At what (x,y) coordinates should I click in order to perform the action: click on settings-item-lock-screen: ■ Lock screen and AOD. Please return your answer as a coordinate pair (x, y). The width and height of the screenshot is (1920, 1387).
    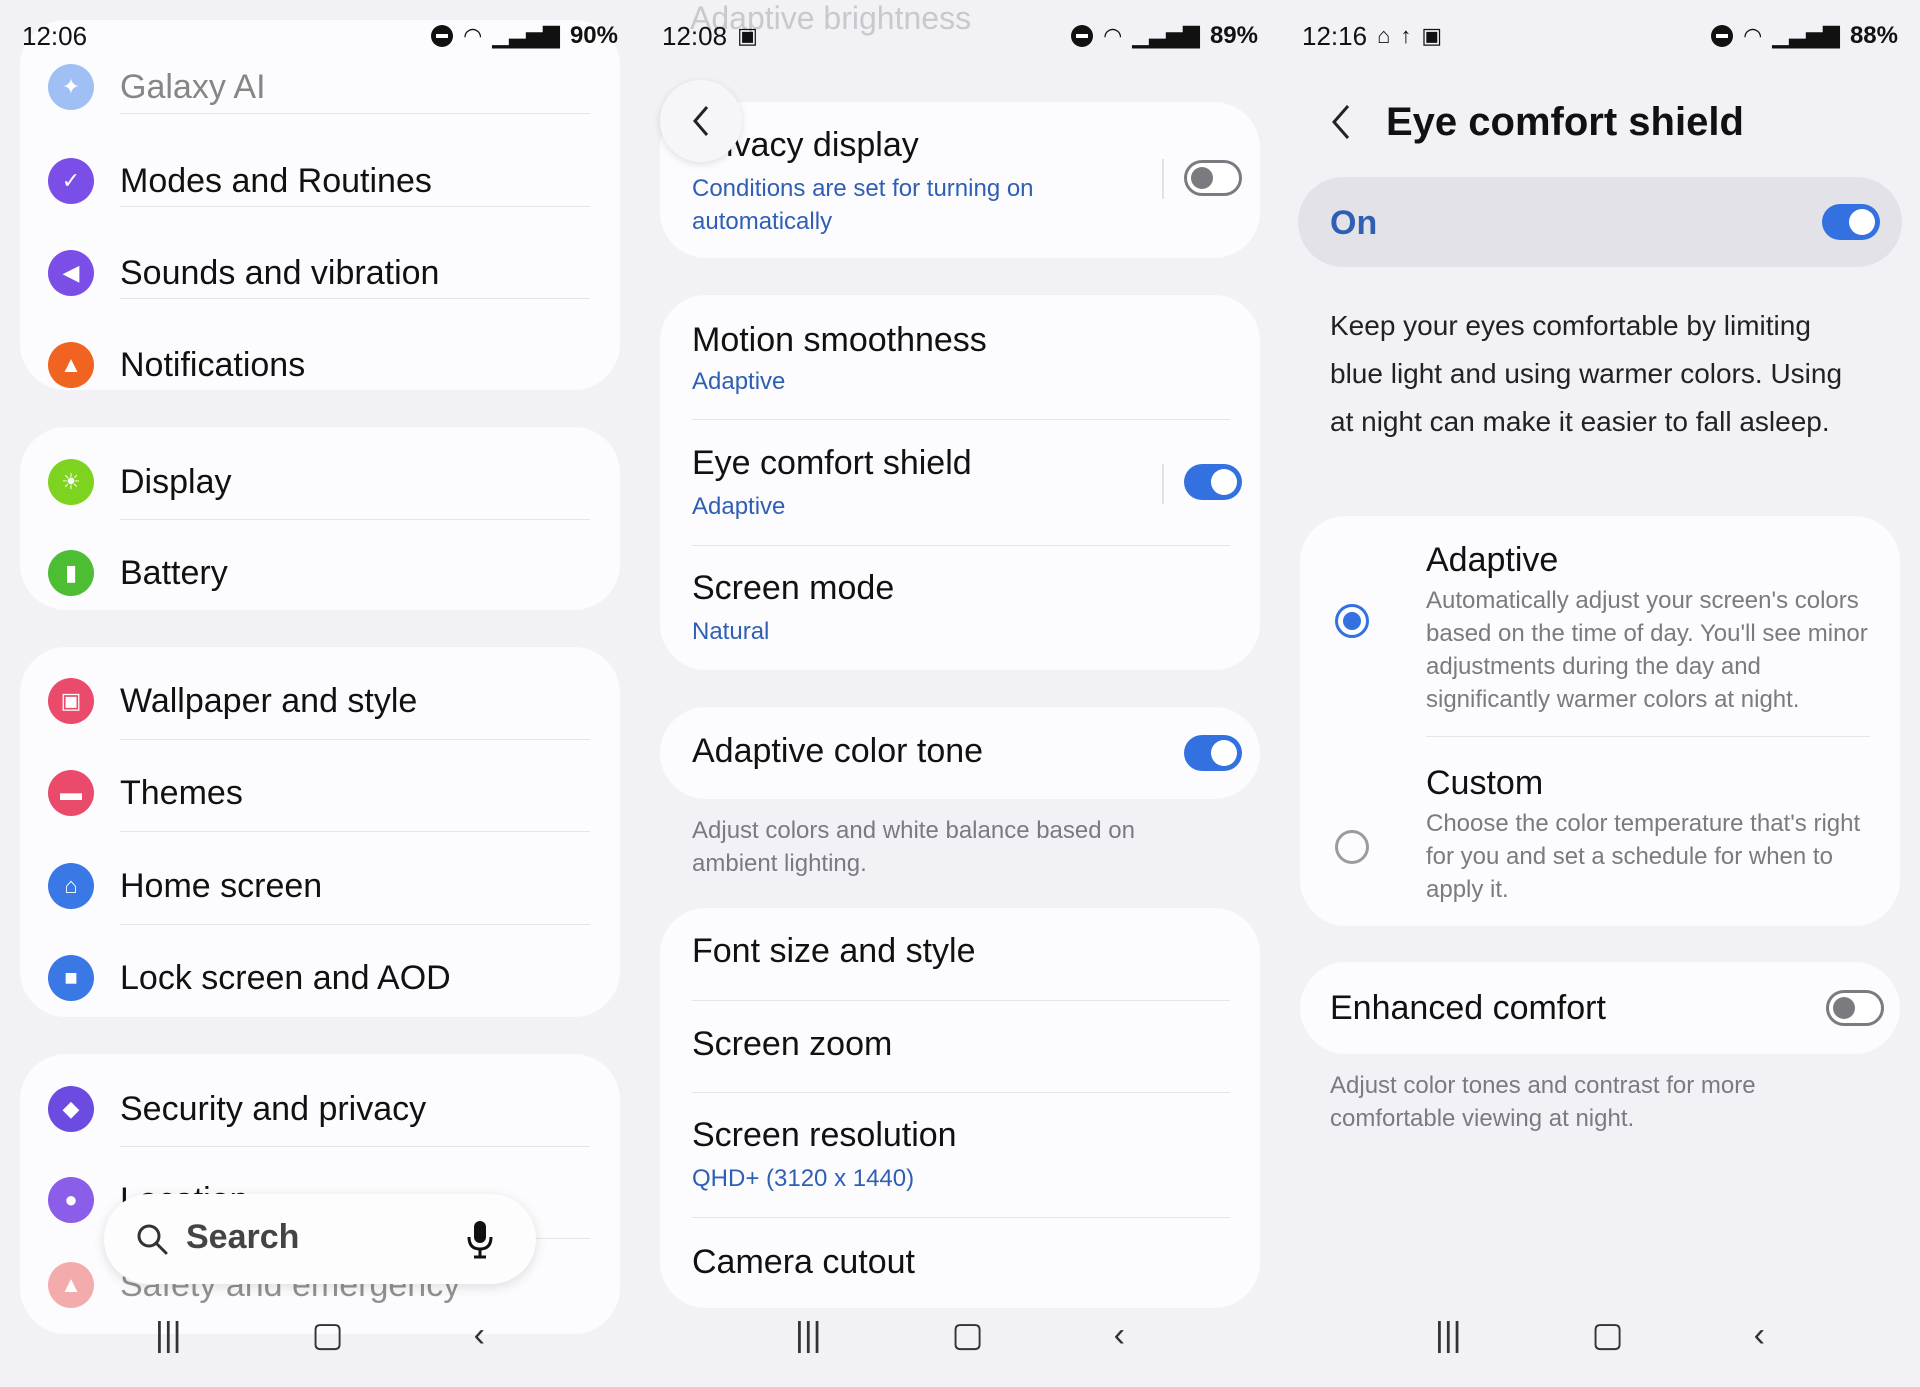
    Looking at the image, I should click on (320, 978).